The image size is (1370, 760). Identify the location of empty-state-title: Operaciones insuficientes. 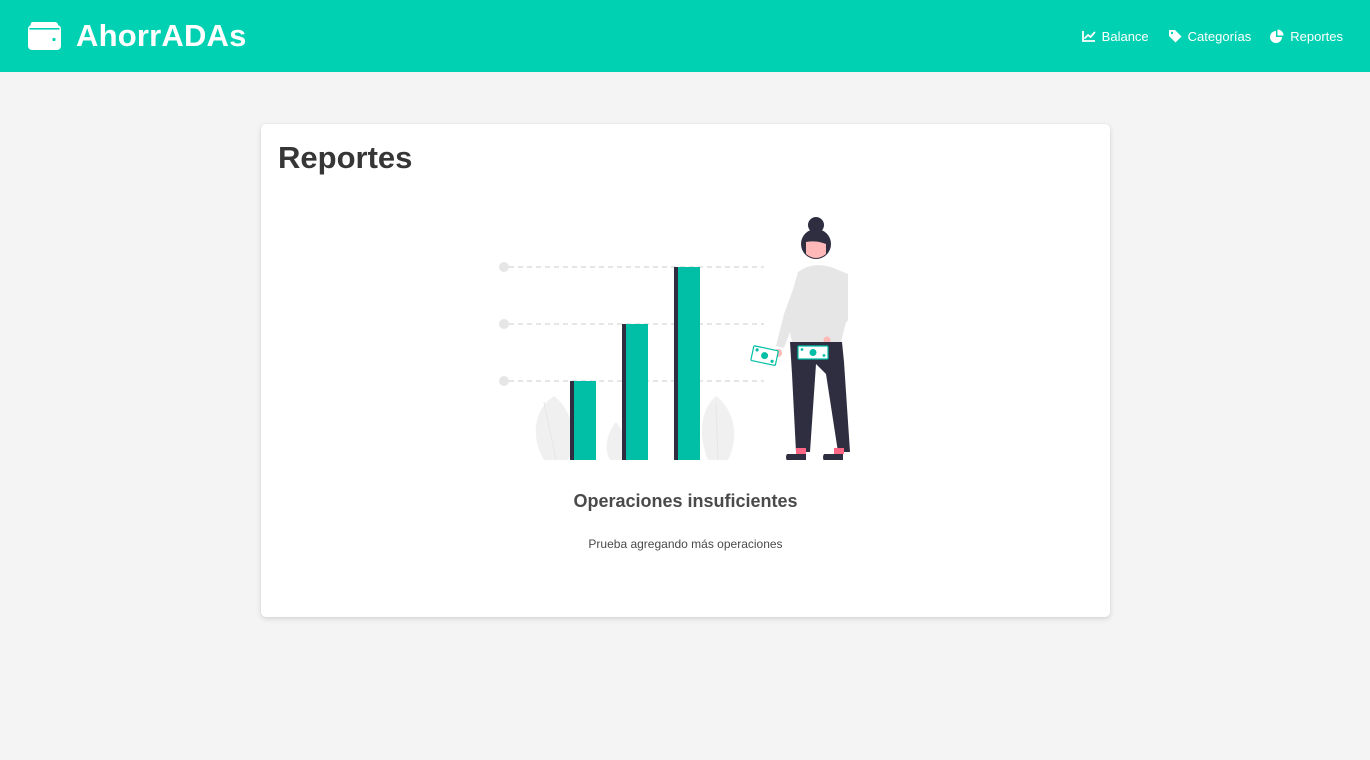
(685, 501).